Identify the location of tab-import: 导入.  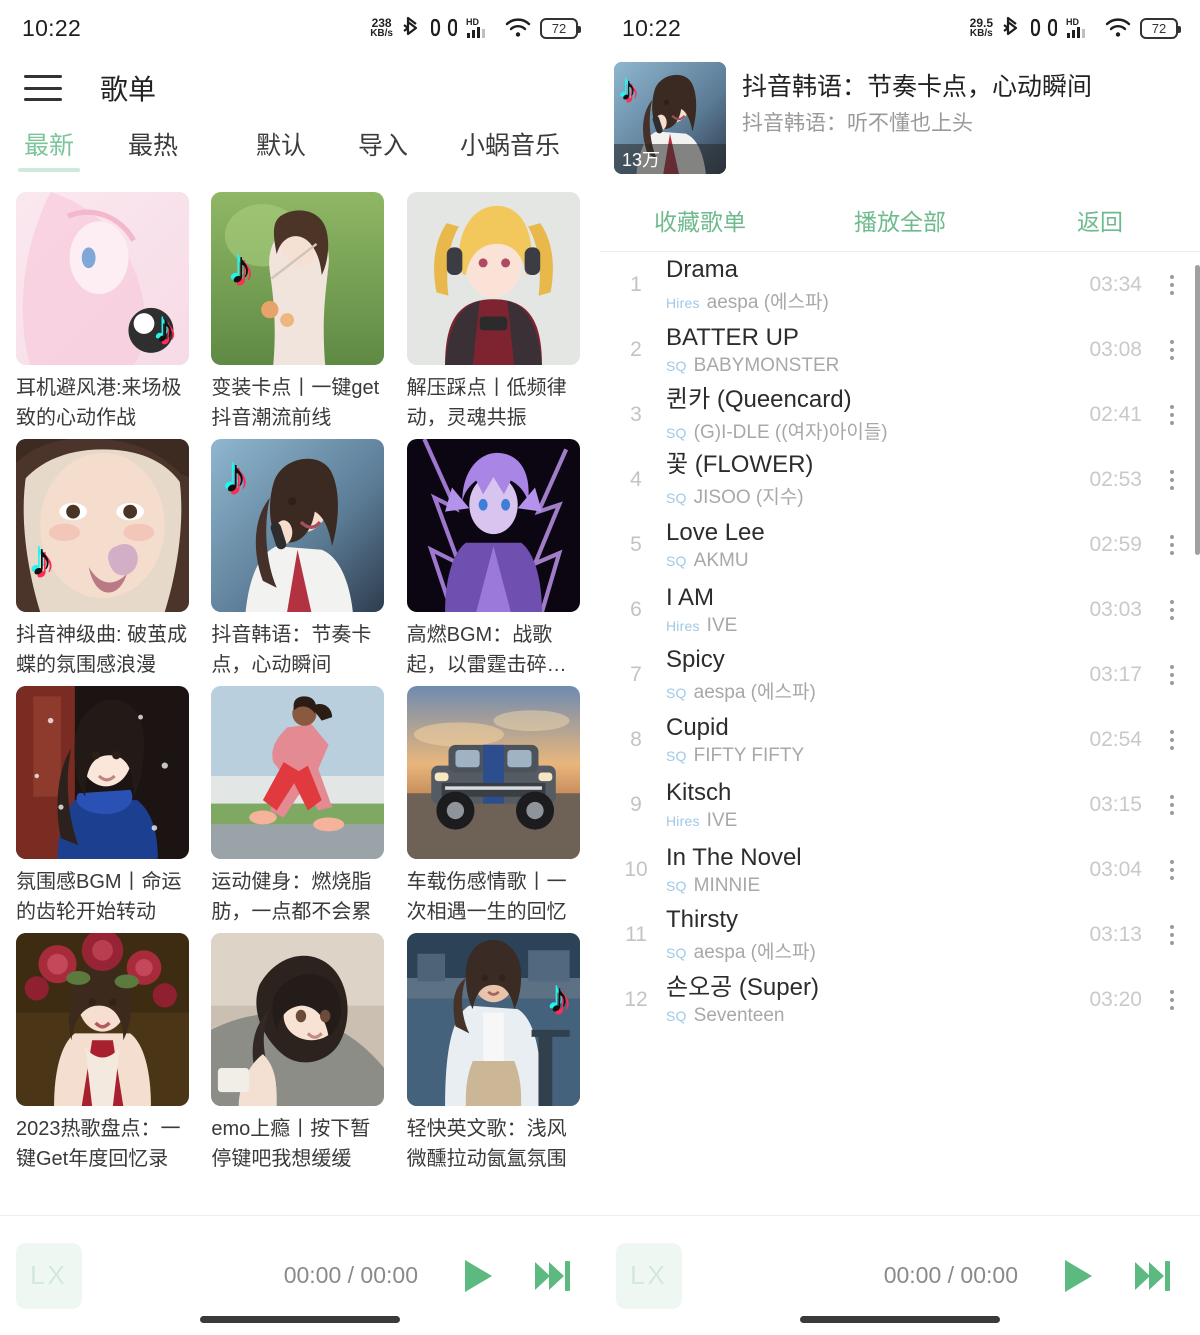
(383, 146).